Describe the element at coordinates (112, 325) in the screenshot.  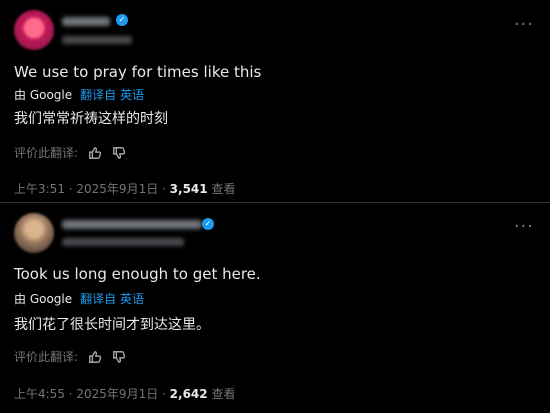
I see `translated-text: 我们花了很长时间才到达这里。` at that location.